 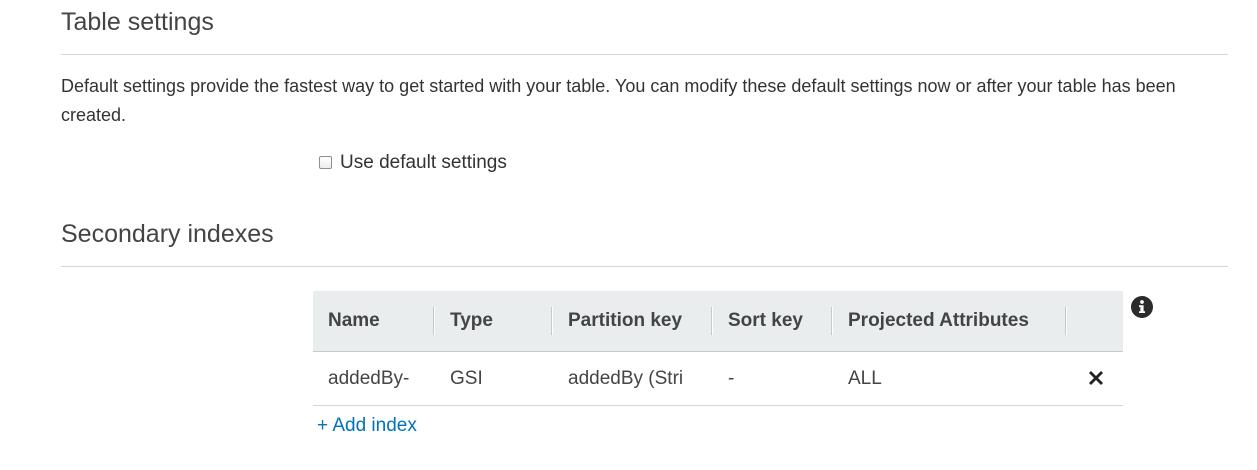 I want to click on index-type-cell: GSI, so click(x=494, y=378).